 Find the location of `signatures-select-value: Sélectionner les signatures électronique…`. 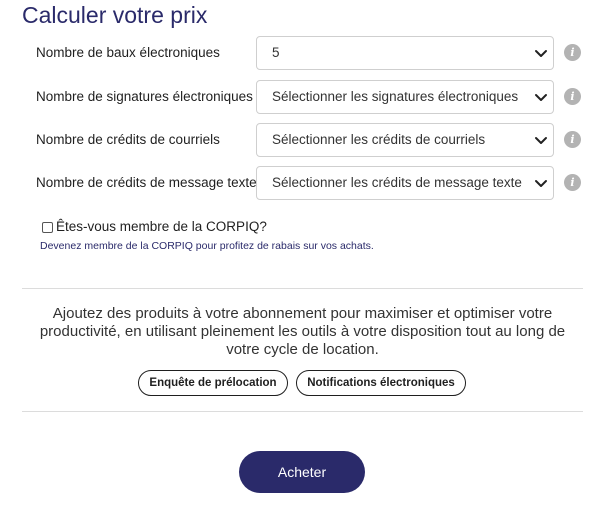

signatures-select-value: Sélectionner les signatures électronique… is located at coordinates (395, 96).